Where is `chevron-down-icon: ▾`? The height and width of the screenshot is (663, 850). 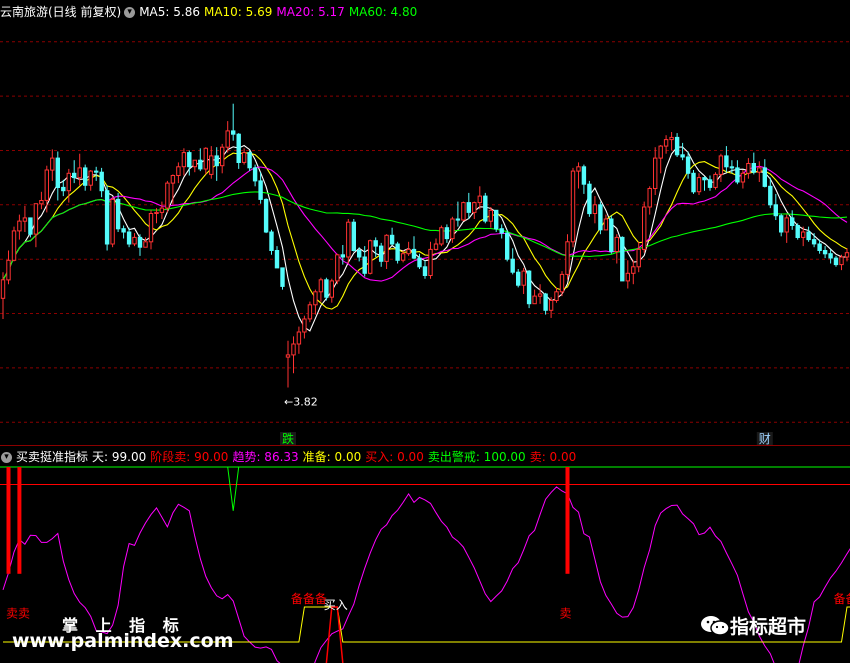
chevron-down-icon: ▾ is located at coordinates (130, 12).